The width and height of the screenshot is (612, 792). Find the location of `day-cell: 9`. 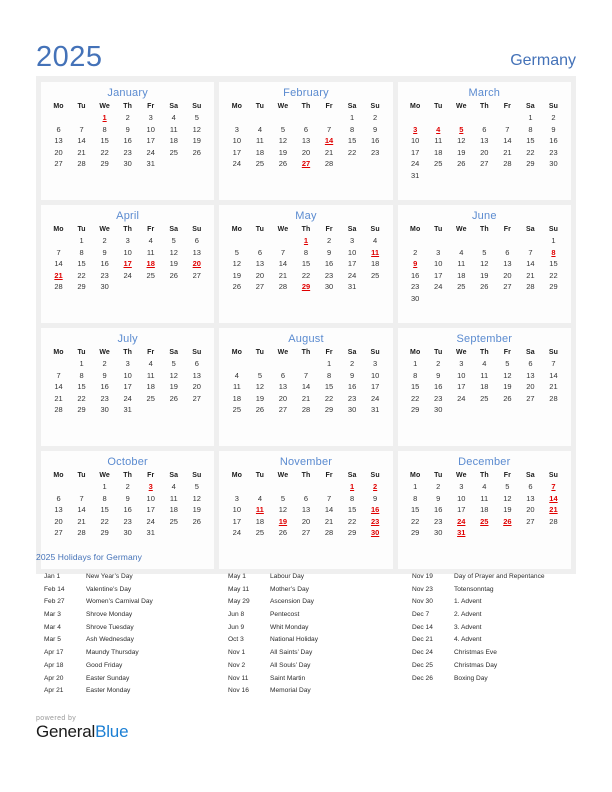

day-cell: 9 is located at coordinates (127, 499).